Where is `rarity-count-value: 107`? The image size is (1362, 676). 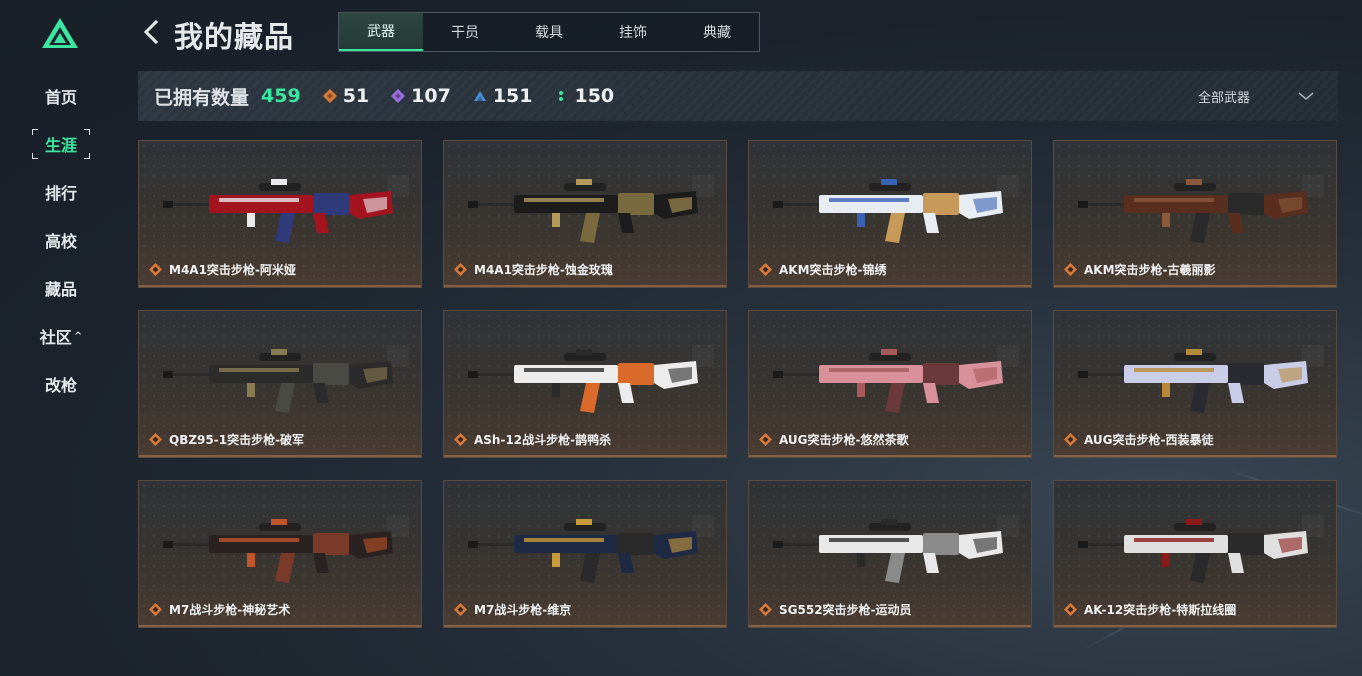
rarity-count-value: 107 is located at coordinates (431, 96).